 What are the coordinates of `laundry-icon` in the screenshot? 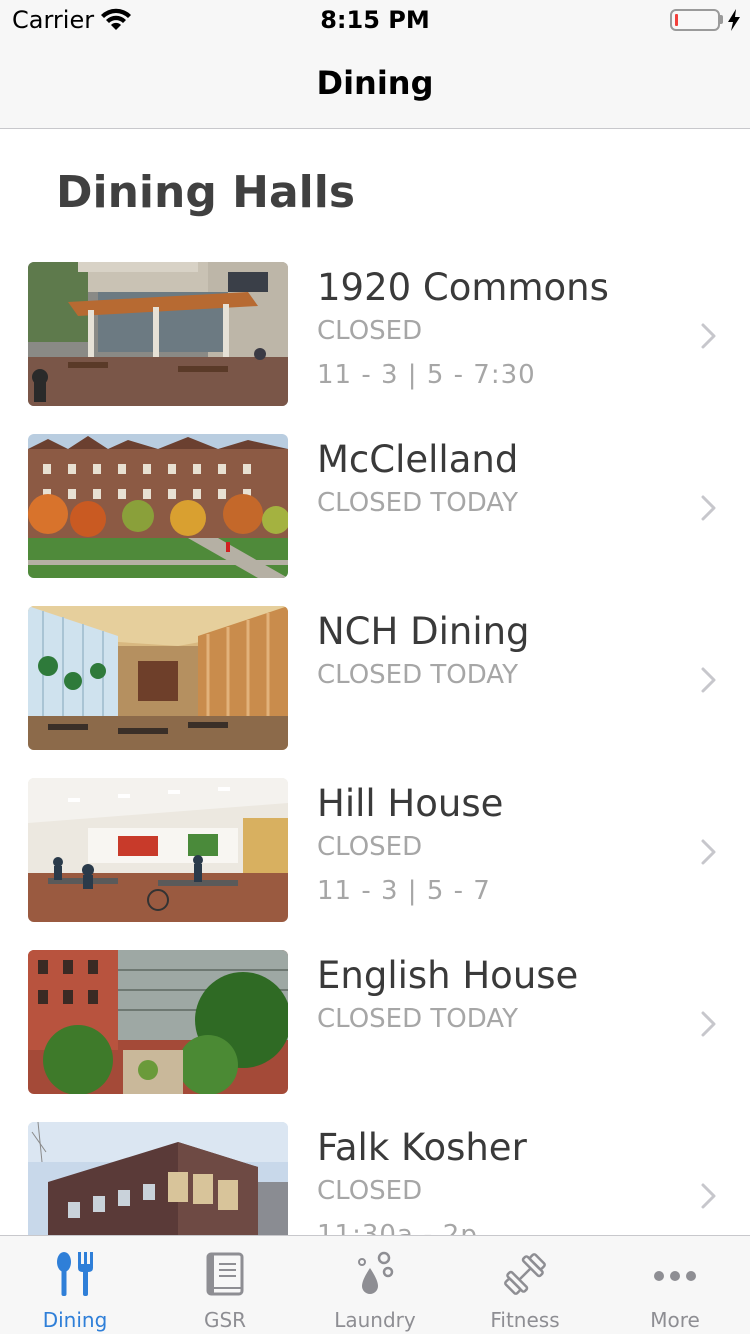 It's located at (376, 1272).